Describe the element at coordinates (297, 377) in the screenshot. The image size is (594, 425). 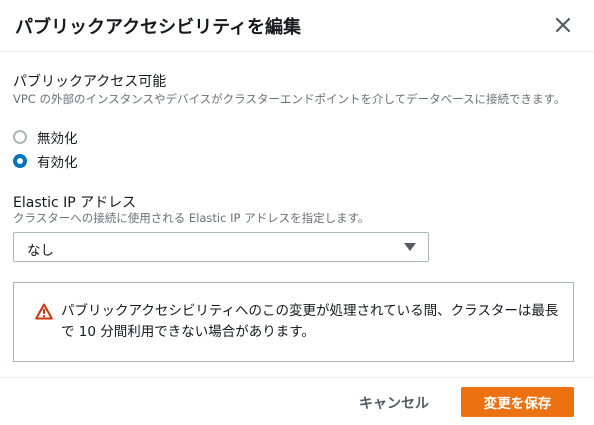
I see `footer-divider` at that location.